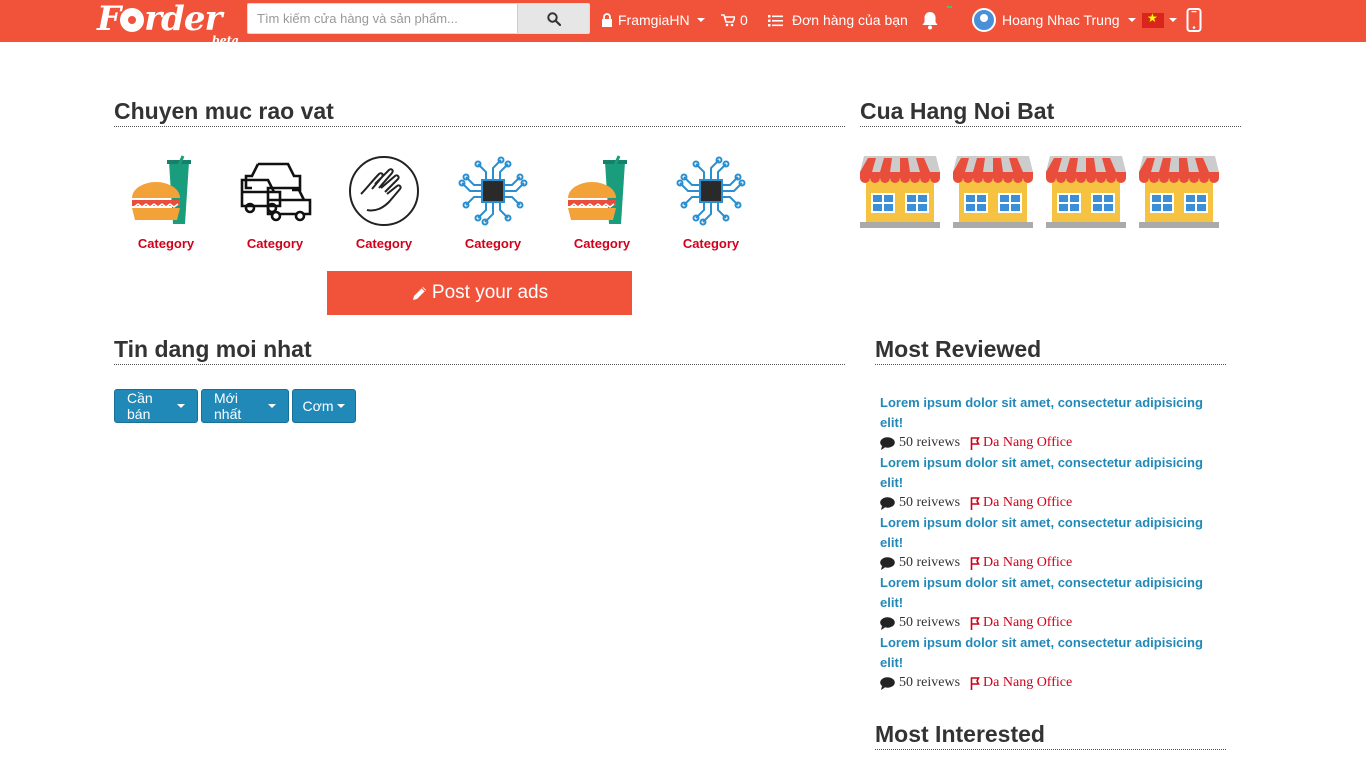 The image size is (1366, 768). Describe the element at coordinates (156, 406) in the screenshot. I see `filter-dropdown-type: Cần bán` at that location.